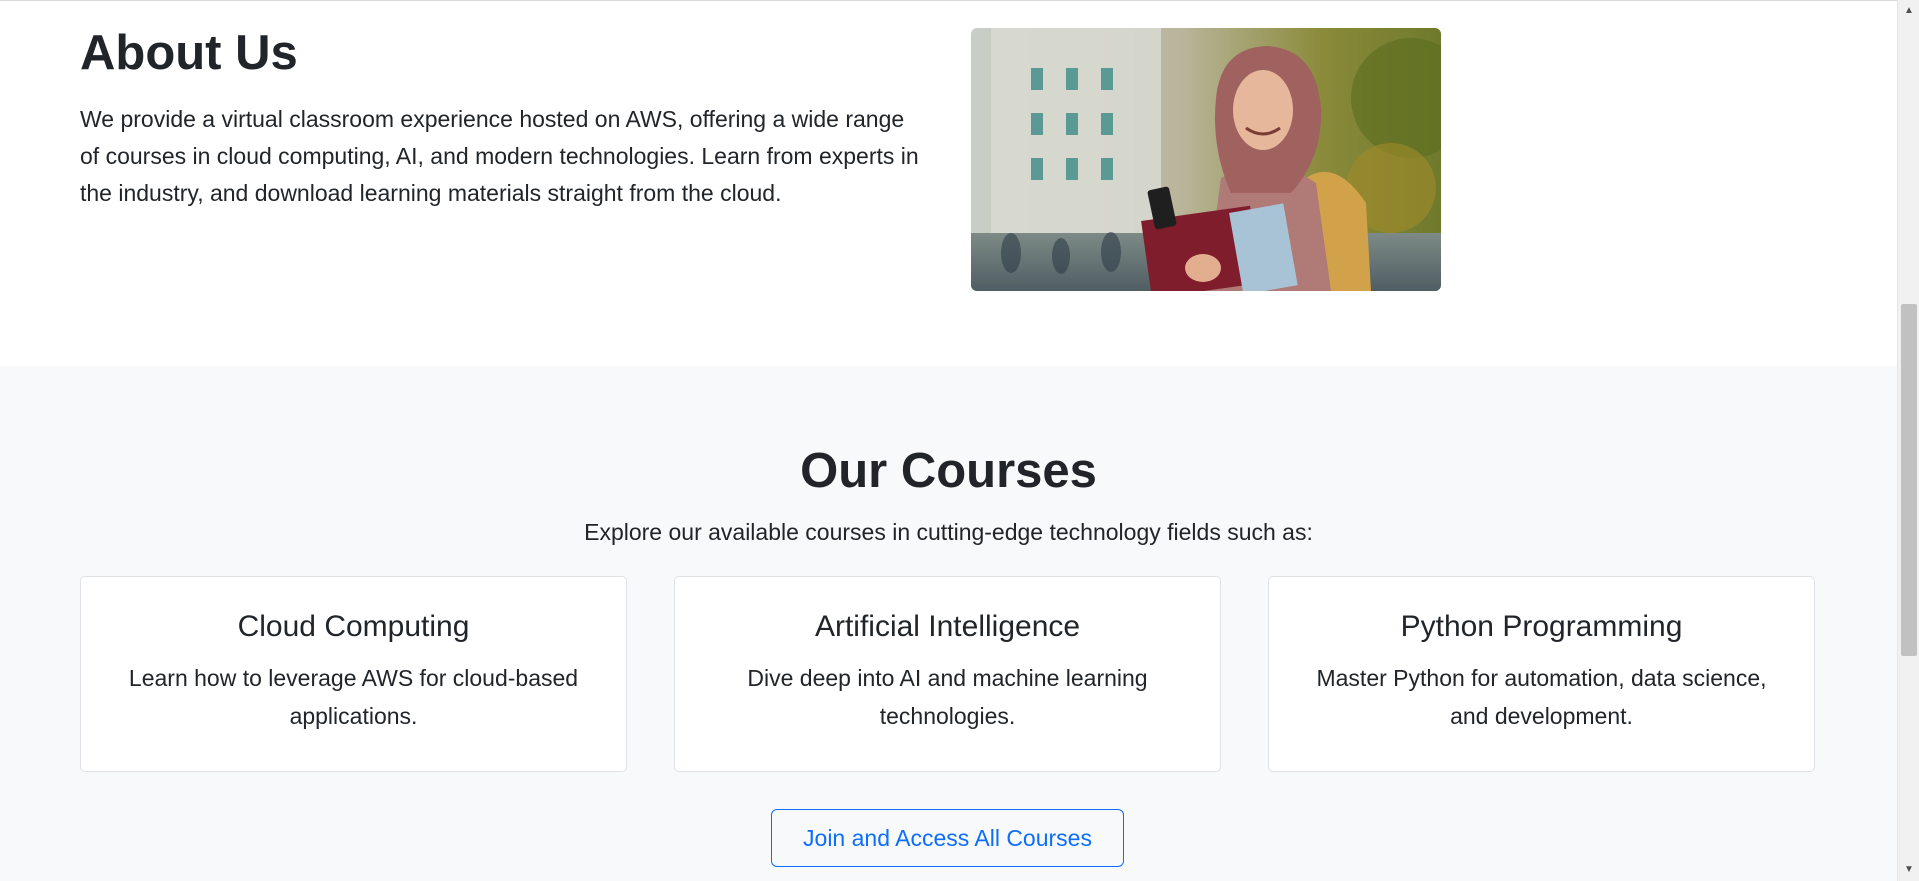 The image size is (1919, 881). What do you see at coordinates (1909, 480) in the screenshot?
I see `scrollbar-thumb` at bounding box center [1909, 480].